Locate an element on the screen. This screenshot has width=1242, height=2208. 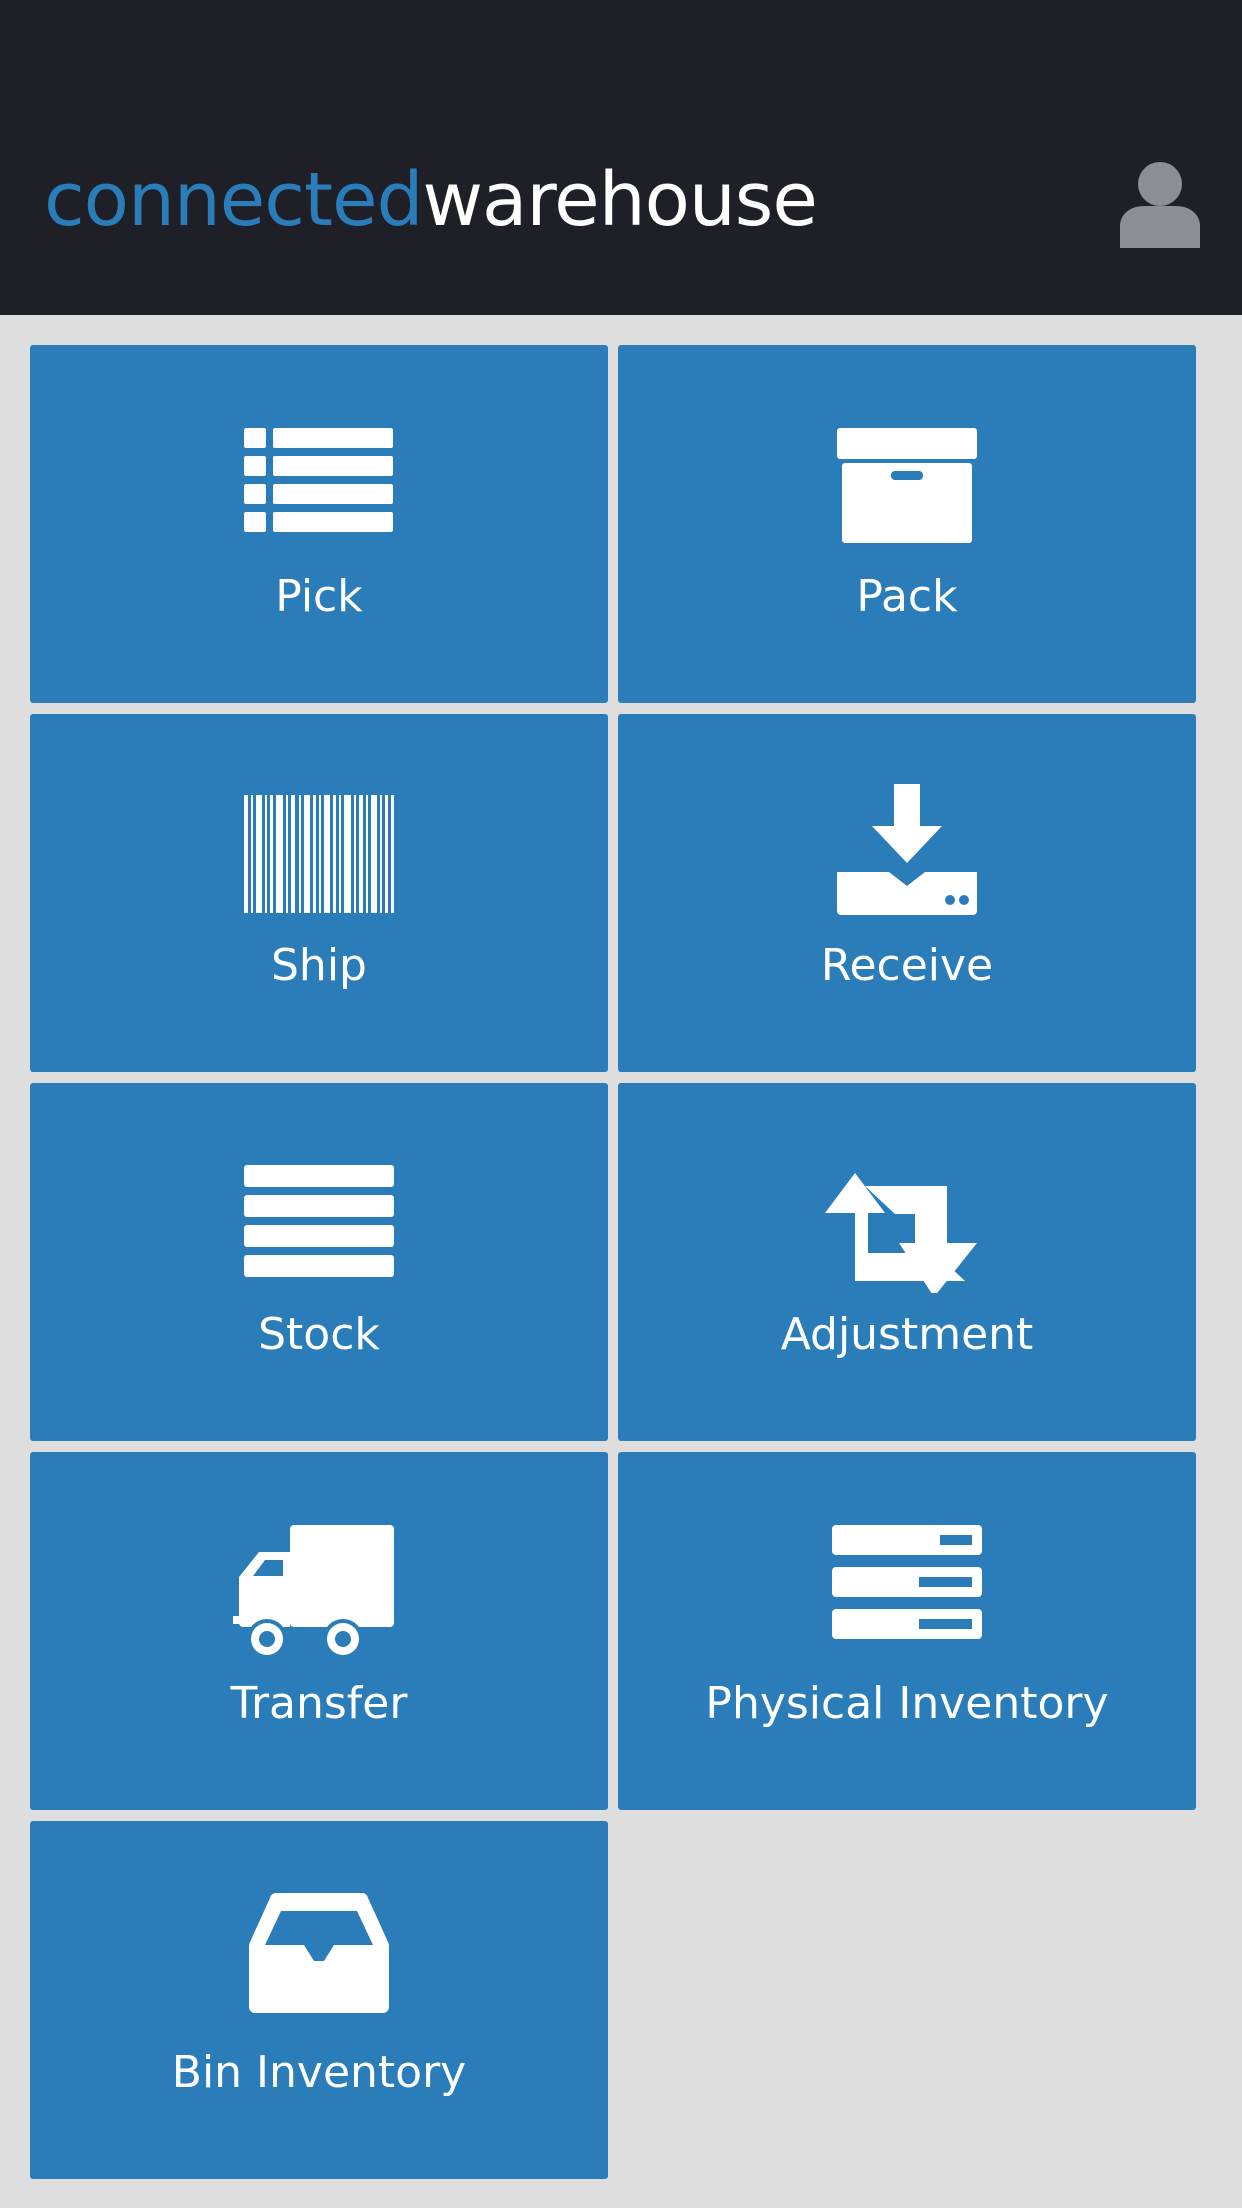
user-account-button is located at coordinates (1160, 203).